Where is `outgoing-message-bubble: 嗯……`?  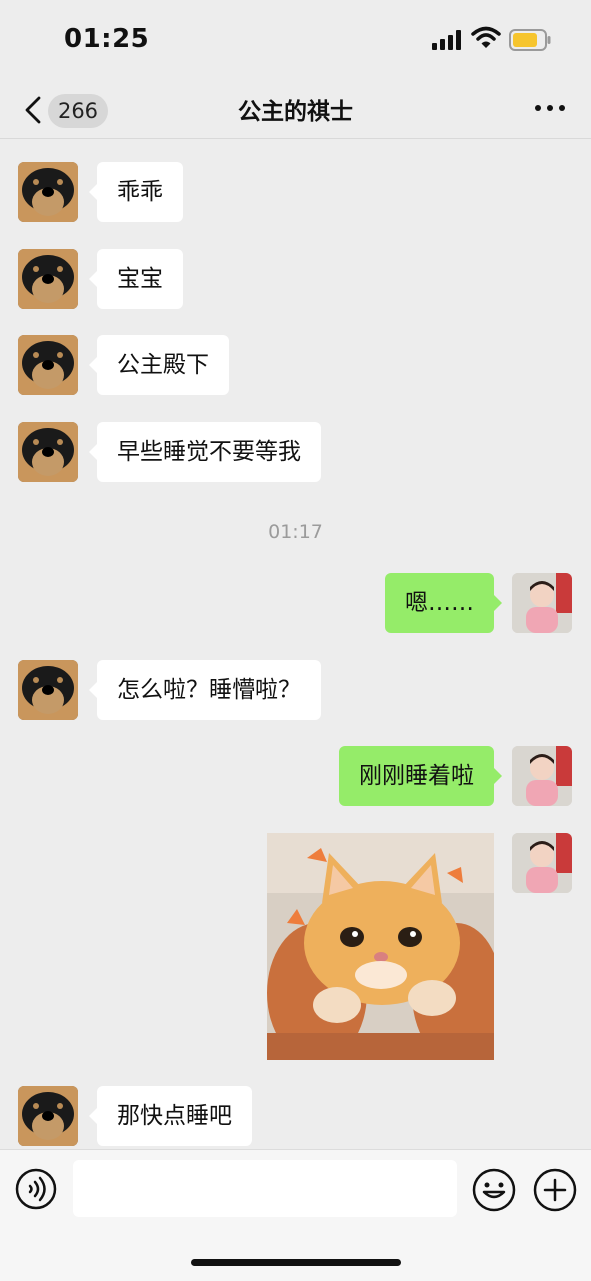
outgoing-message-bubble: 嗯…… is located at coordinates (443, 603).